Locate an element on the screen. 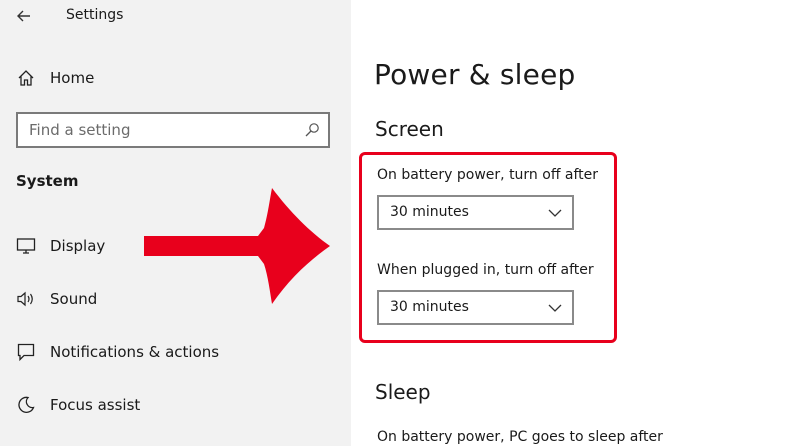 The image size is (796, 446). sidebar-item-label: Notifications & actions is located at coordinates (135, 352).